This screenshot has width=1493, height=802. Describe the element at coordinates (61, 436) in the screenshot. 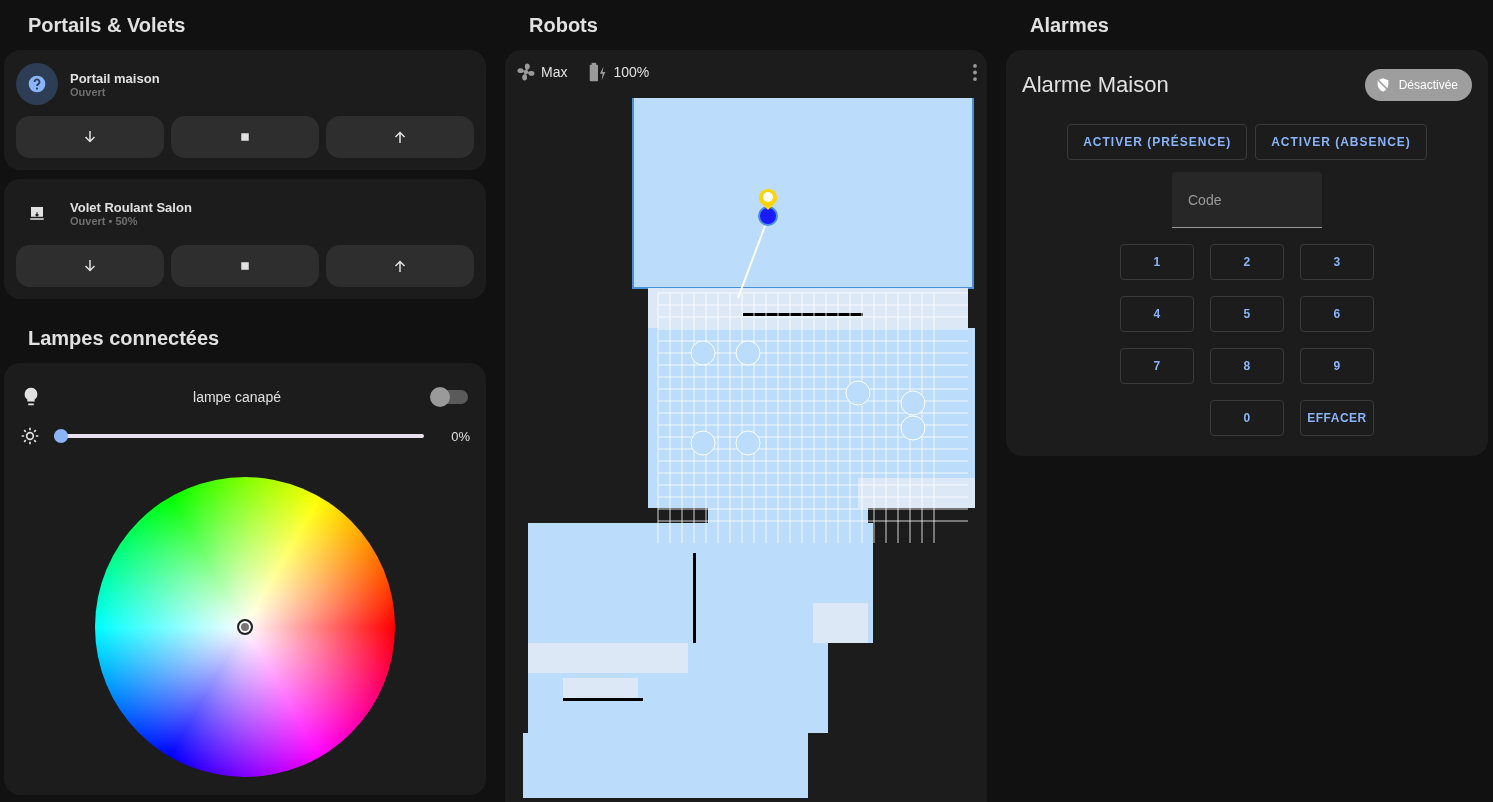

I see `slider-thumb` at that location.